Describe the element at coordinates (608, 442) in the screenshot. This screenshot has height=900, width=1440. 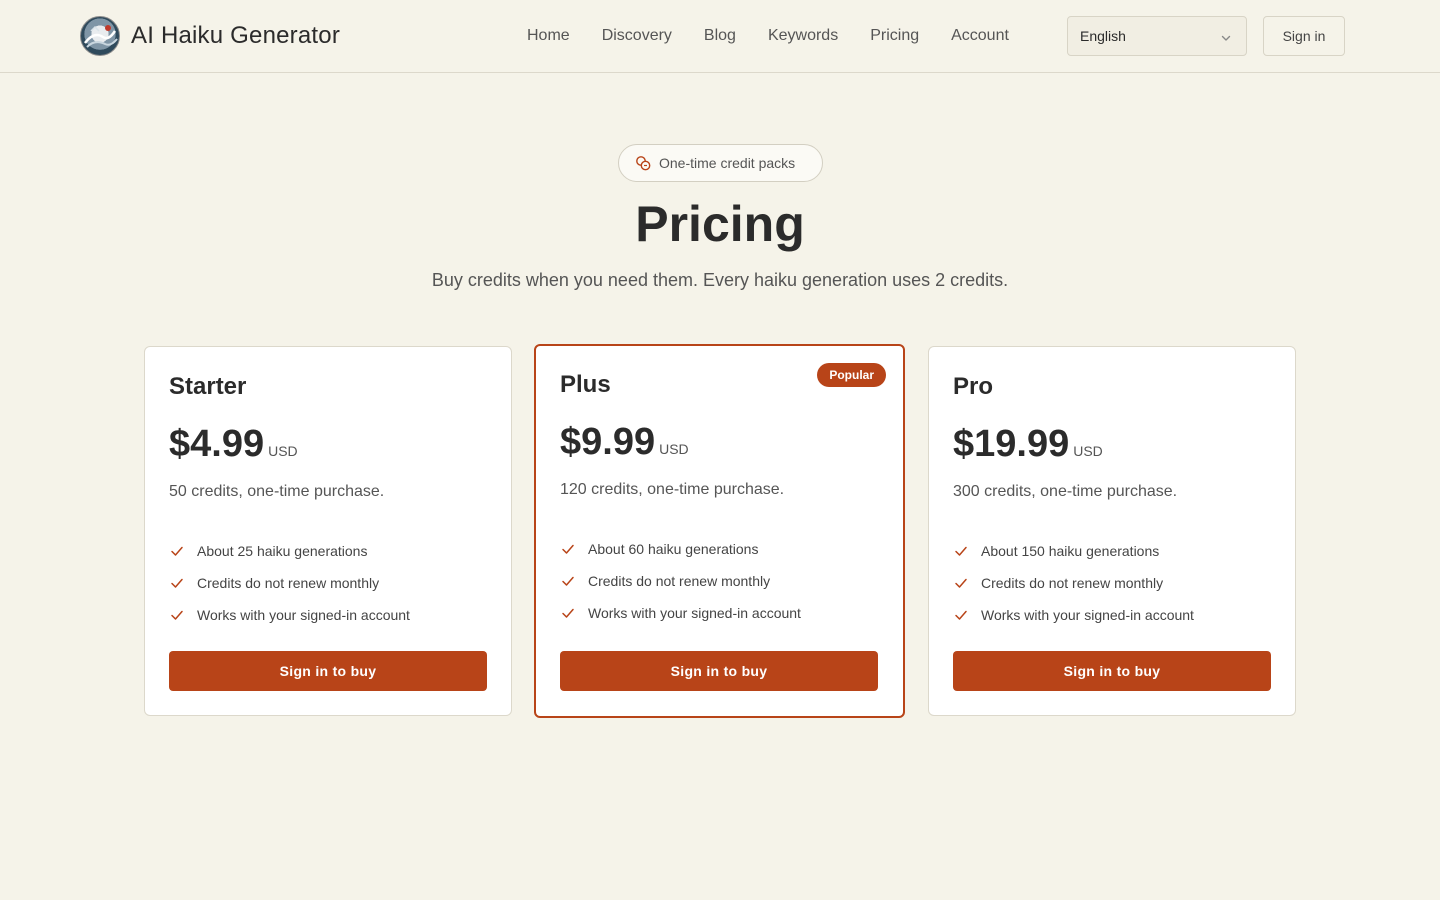
I see `plan-price: $9.99` at that location.